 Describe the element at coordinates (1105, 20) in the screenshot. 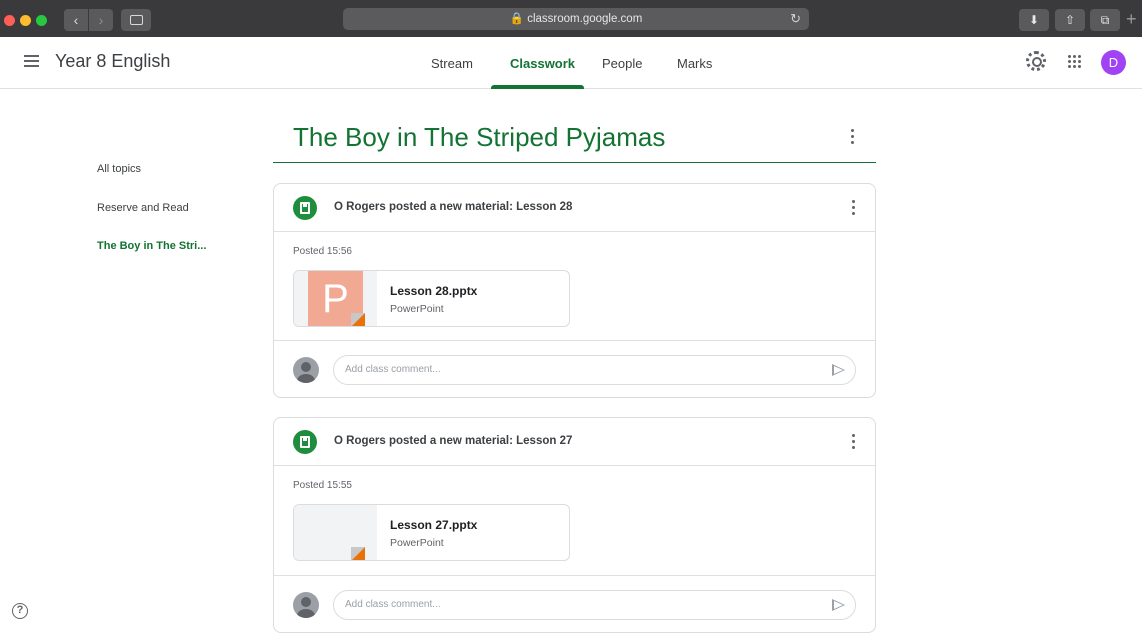

I see `tab-overview-button: ⧉` at that location.